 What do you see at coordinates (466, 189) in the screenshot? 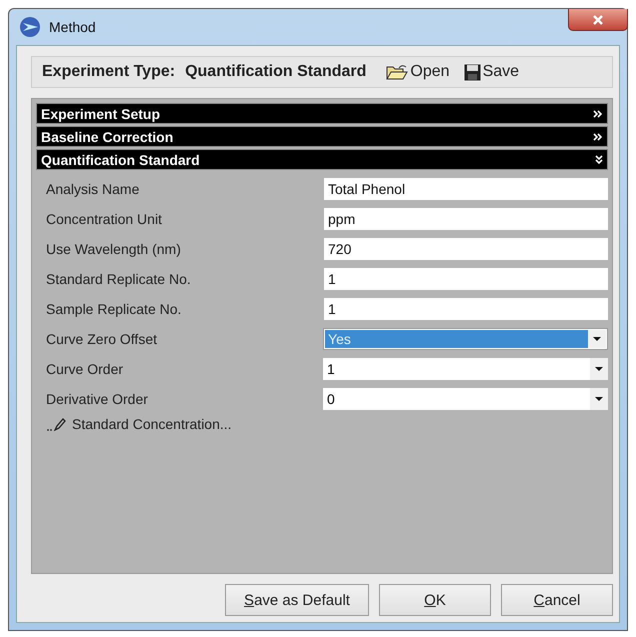
I see `input-field: Total Phenol` at bounding box center [466, 189].